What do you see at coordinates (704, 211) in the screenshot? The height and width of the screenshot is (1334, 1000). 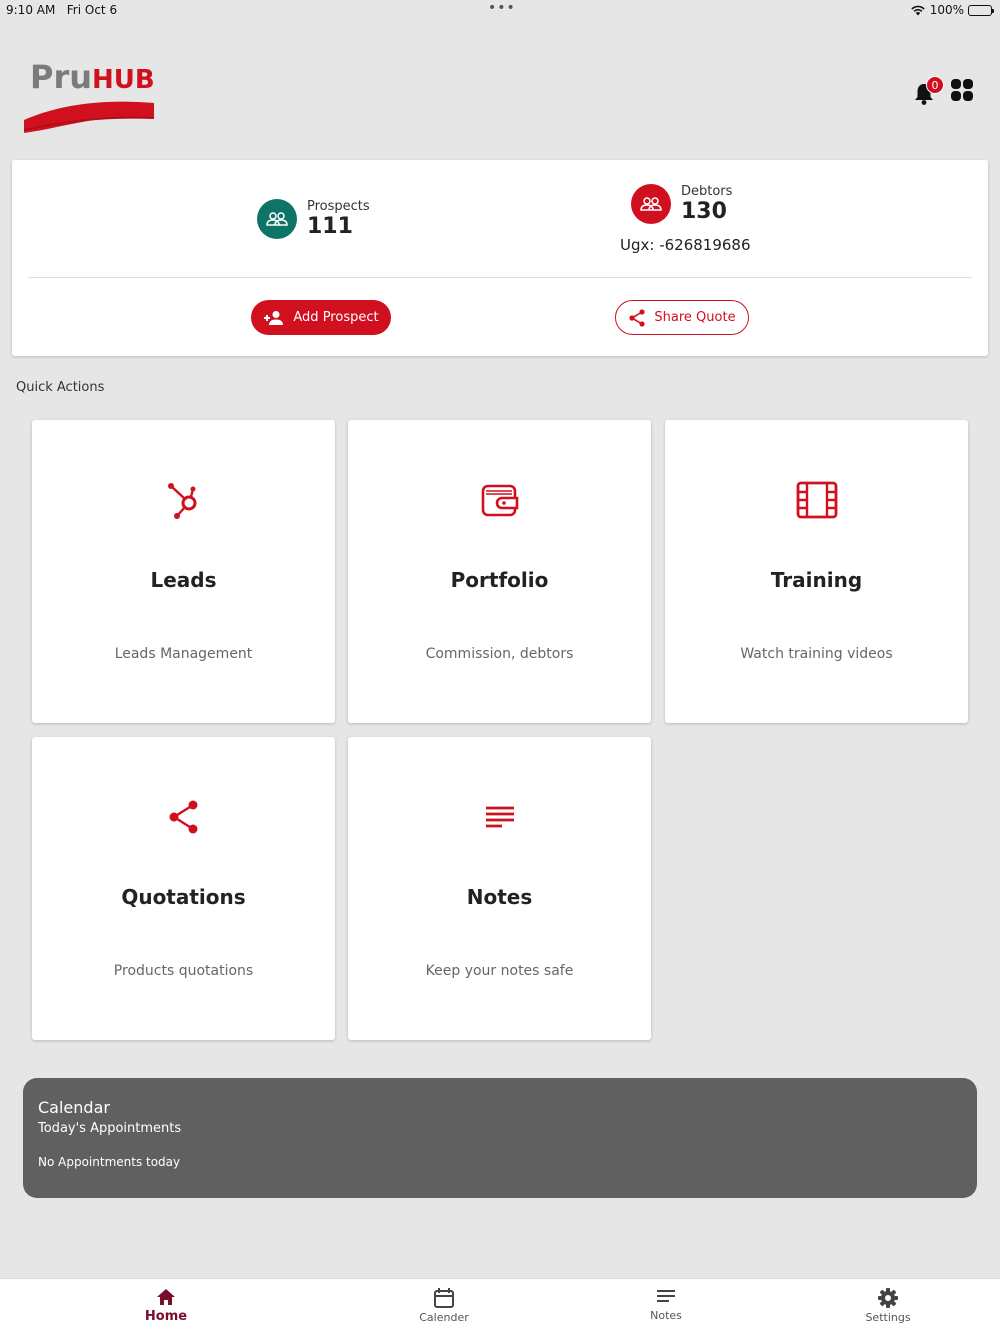 I see `debtors-count: 130` at bounding box center [704, 211].